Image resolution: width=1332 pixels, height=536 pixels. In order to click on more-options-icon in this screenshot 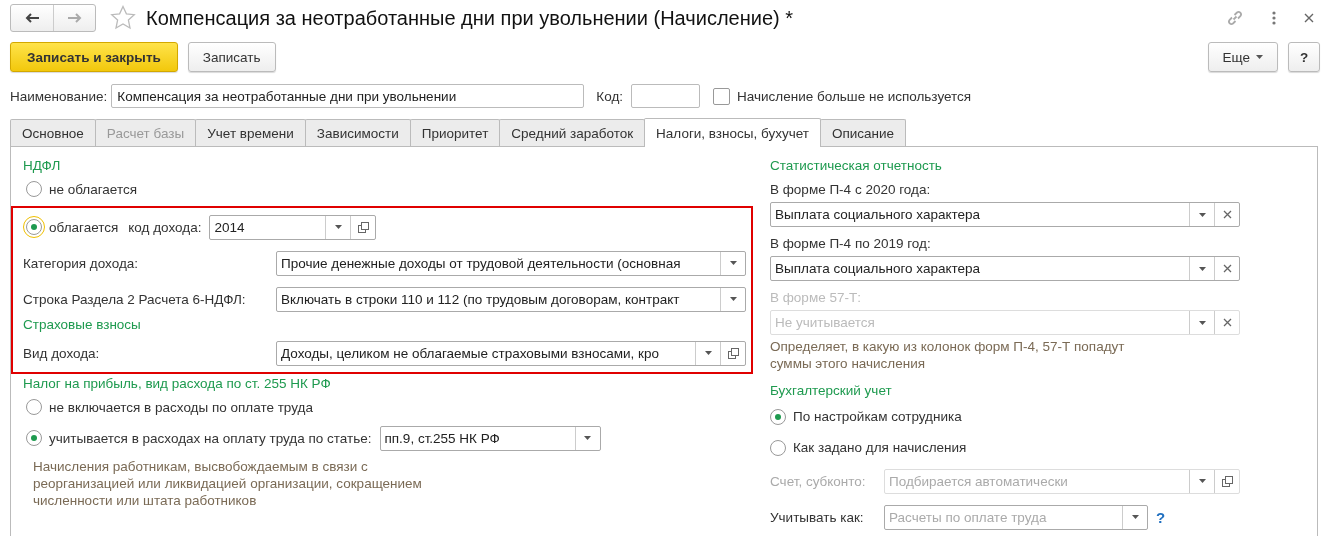, I will do `click(1274, 18)`.